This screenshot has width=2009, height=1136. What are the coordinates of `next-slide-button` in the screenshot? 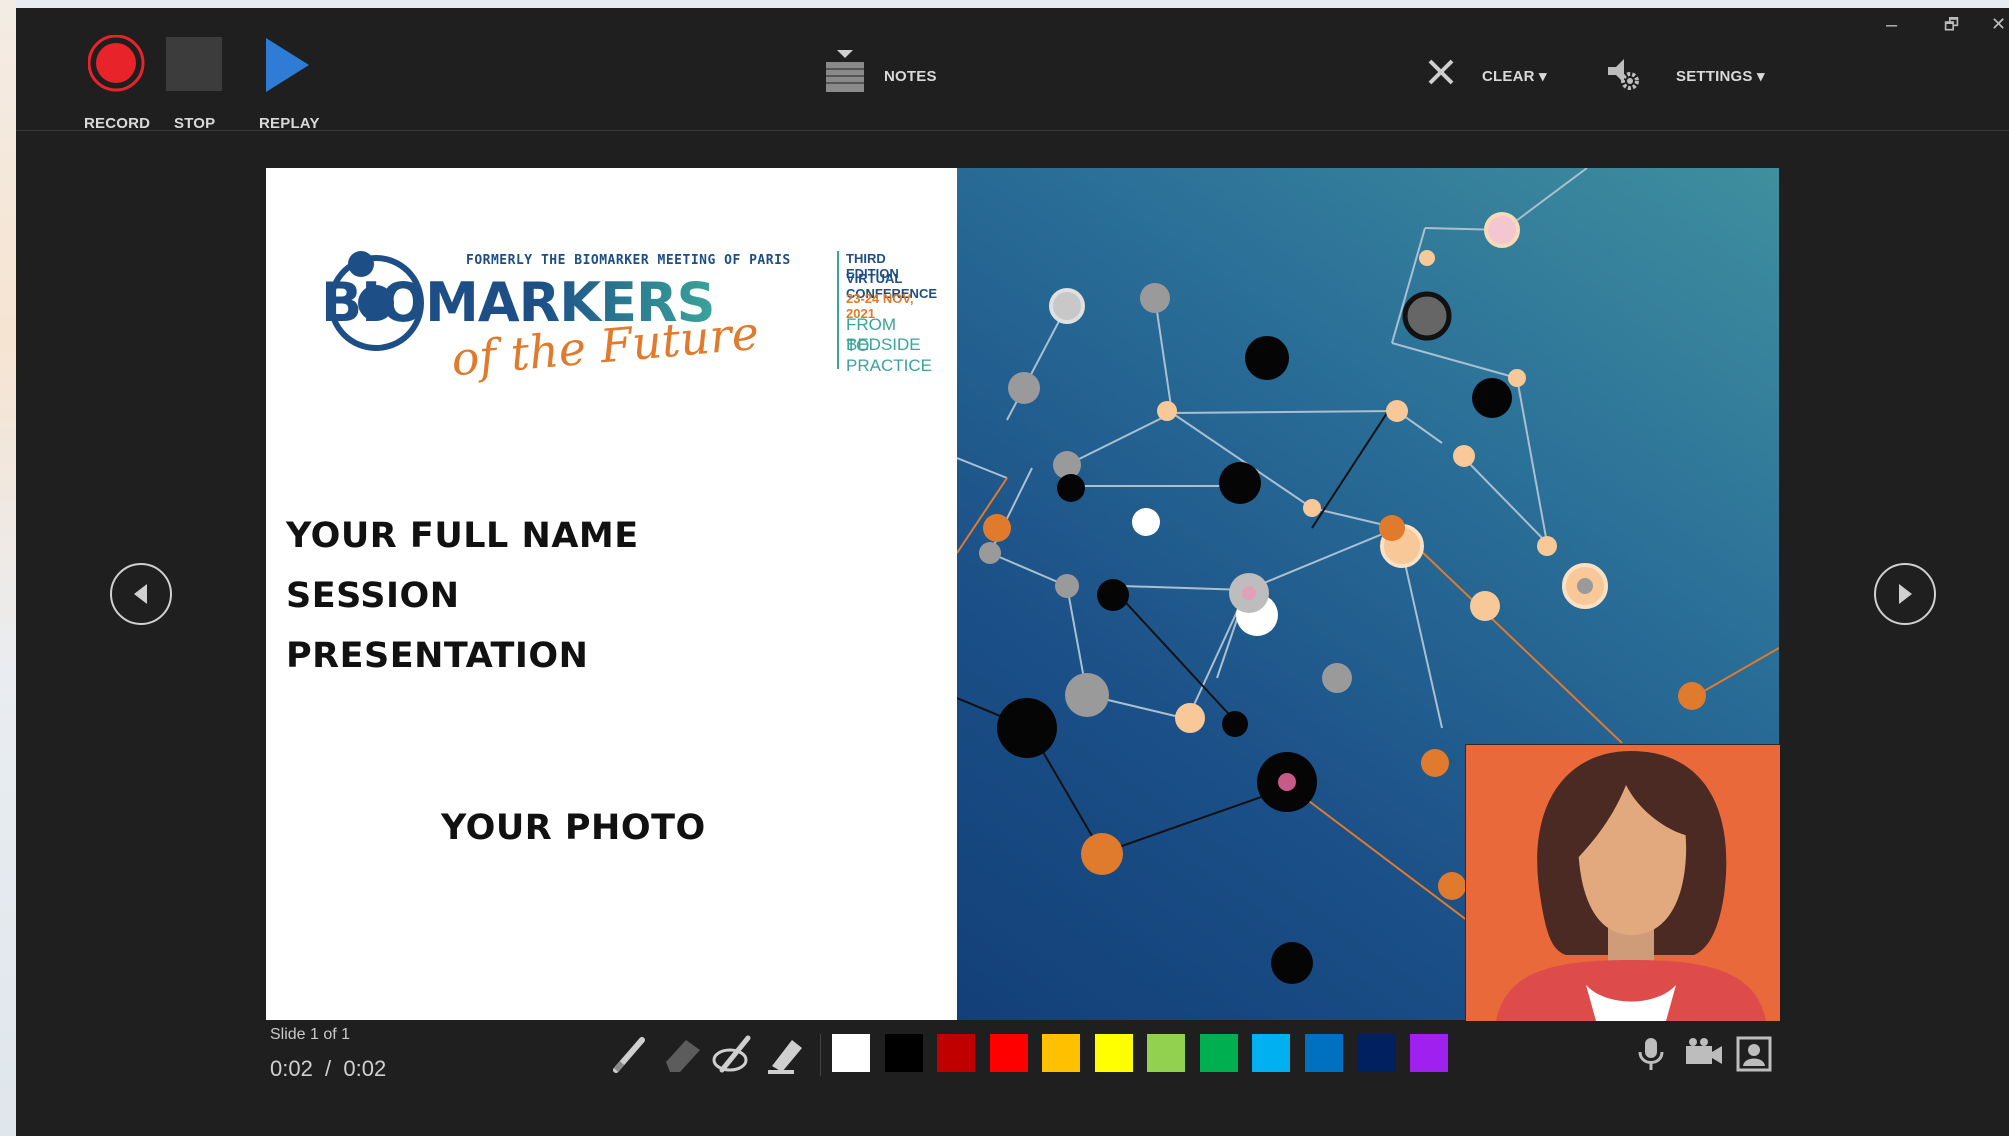 It's located at (1905, 594).